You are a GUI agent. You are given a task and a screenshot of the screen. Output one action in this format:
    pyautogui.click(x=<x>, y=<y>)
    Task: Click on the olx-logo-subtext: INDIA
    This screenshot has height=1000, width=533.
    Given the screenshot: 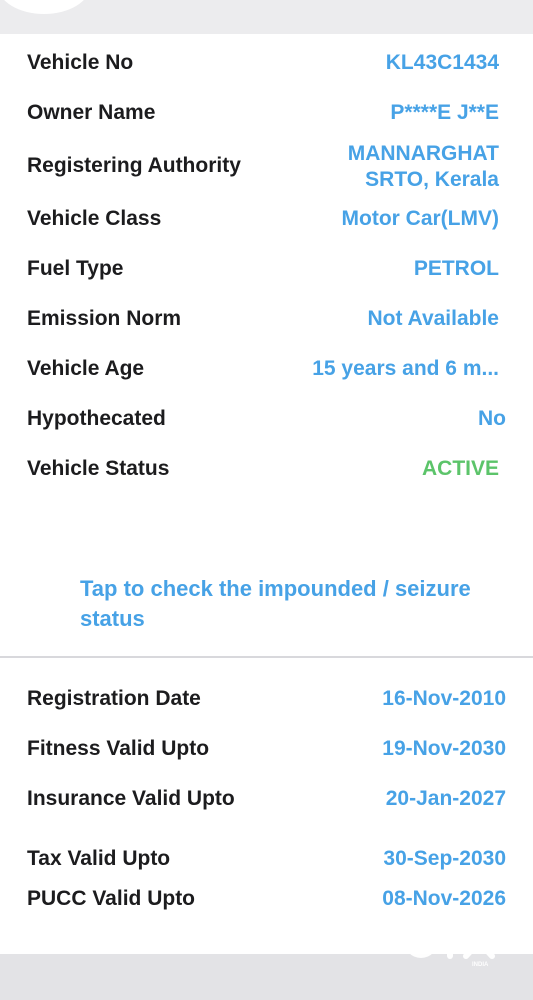 What is the action you would take?
    pyautogui.click(x=480, y=965)
    